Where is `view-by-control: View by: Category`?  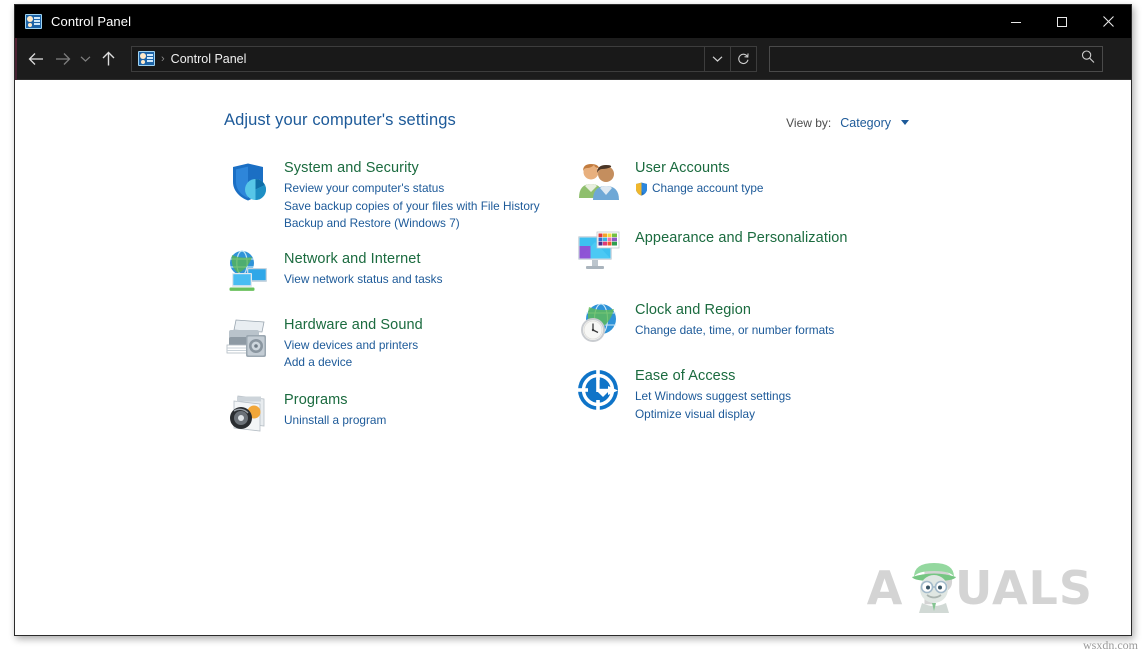
view-by-control: View by: Category is located at coordinates (847, 123).